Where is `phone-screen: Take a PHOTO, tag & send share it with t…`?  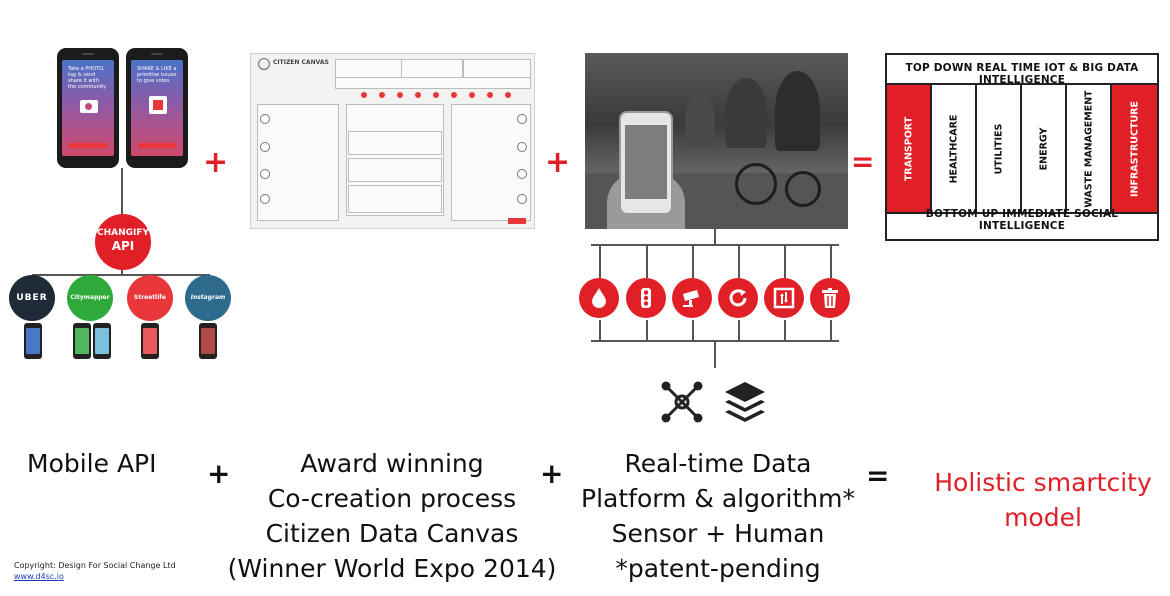 phone-screen: Take a PHOTO, tag & send share it with t… is located at coordinates (88, 108).